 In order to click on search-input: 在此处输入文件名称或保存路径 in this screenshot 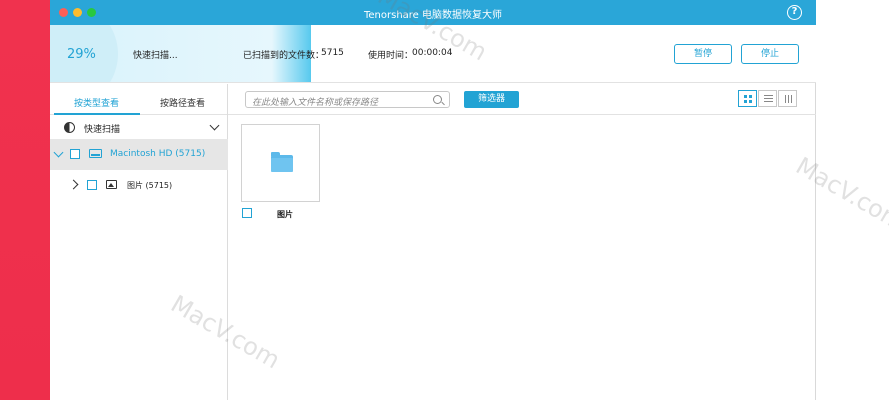, I will do `click(347, 99)`.